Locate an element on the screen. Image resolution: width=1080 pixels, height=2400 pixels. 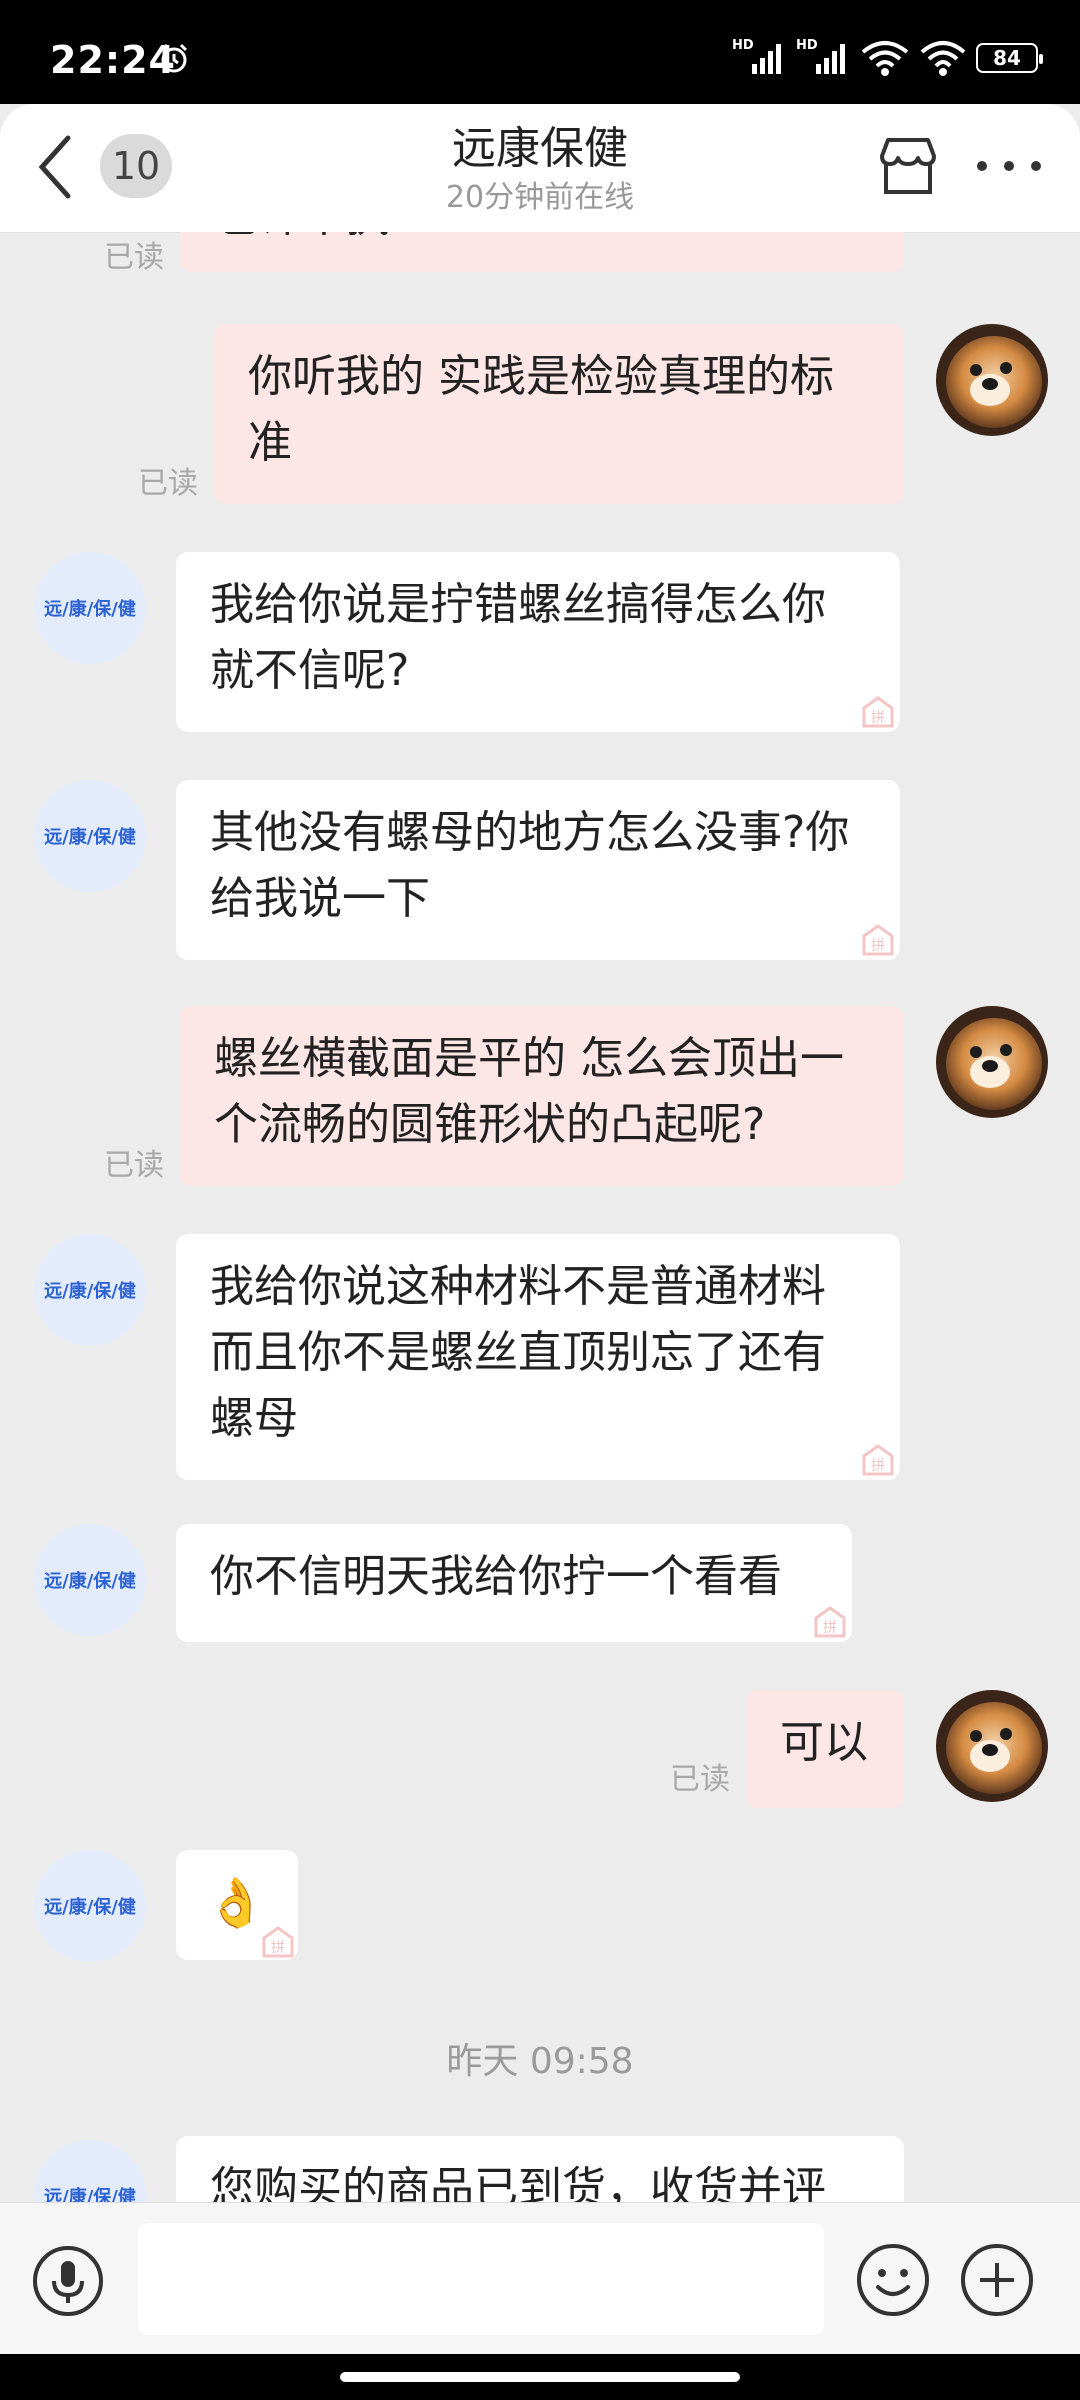
message-bubble-theirs: 您购买的商品已到货，收货并评 is located at coordinates (540, 2169).